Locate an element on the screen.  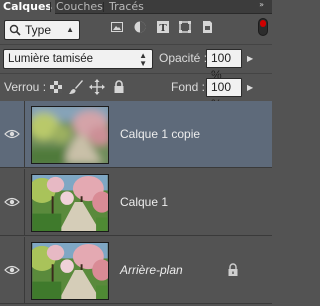
blend-mode-value: Lumière tamisée is located at coordinates (51, 59).